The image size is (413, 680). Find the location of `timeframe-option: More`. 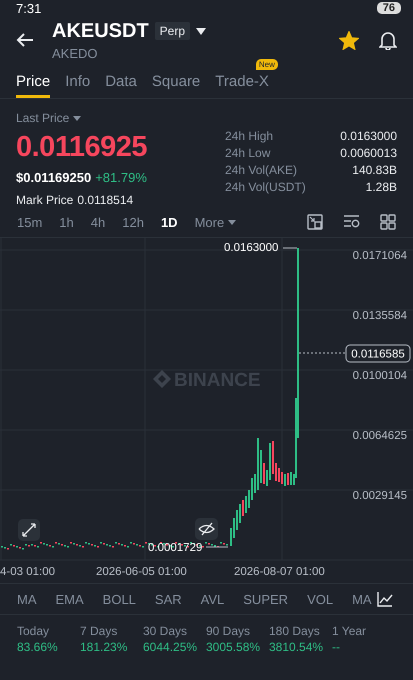

timeframe-option: More is located at coordinates (215, 222).